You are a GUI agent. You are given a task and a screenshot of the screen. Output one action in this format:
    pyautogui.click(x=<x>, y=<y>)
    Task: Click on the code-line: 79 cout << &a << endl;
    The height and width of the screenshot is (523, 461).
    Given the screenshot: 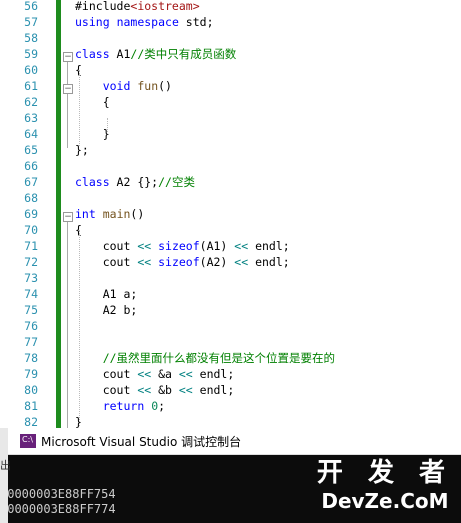 What is the action you would take?
    pyautogui.click(x=230, y=374)
    